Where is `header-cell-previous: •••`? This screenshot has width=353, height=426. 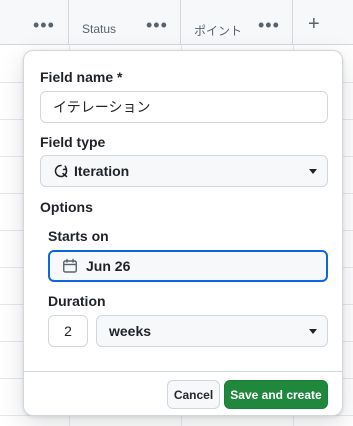
header-cell-previous: ••• is located at coordinates (34, 22).